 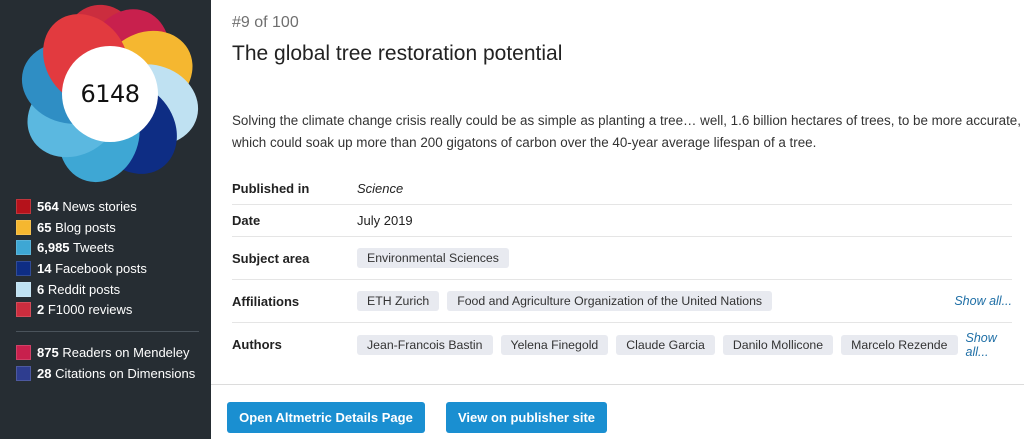 I want to click on legend-item-dimensions: 28 Citations on Dimensions, so click(x=111, y=373).